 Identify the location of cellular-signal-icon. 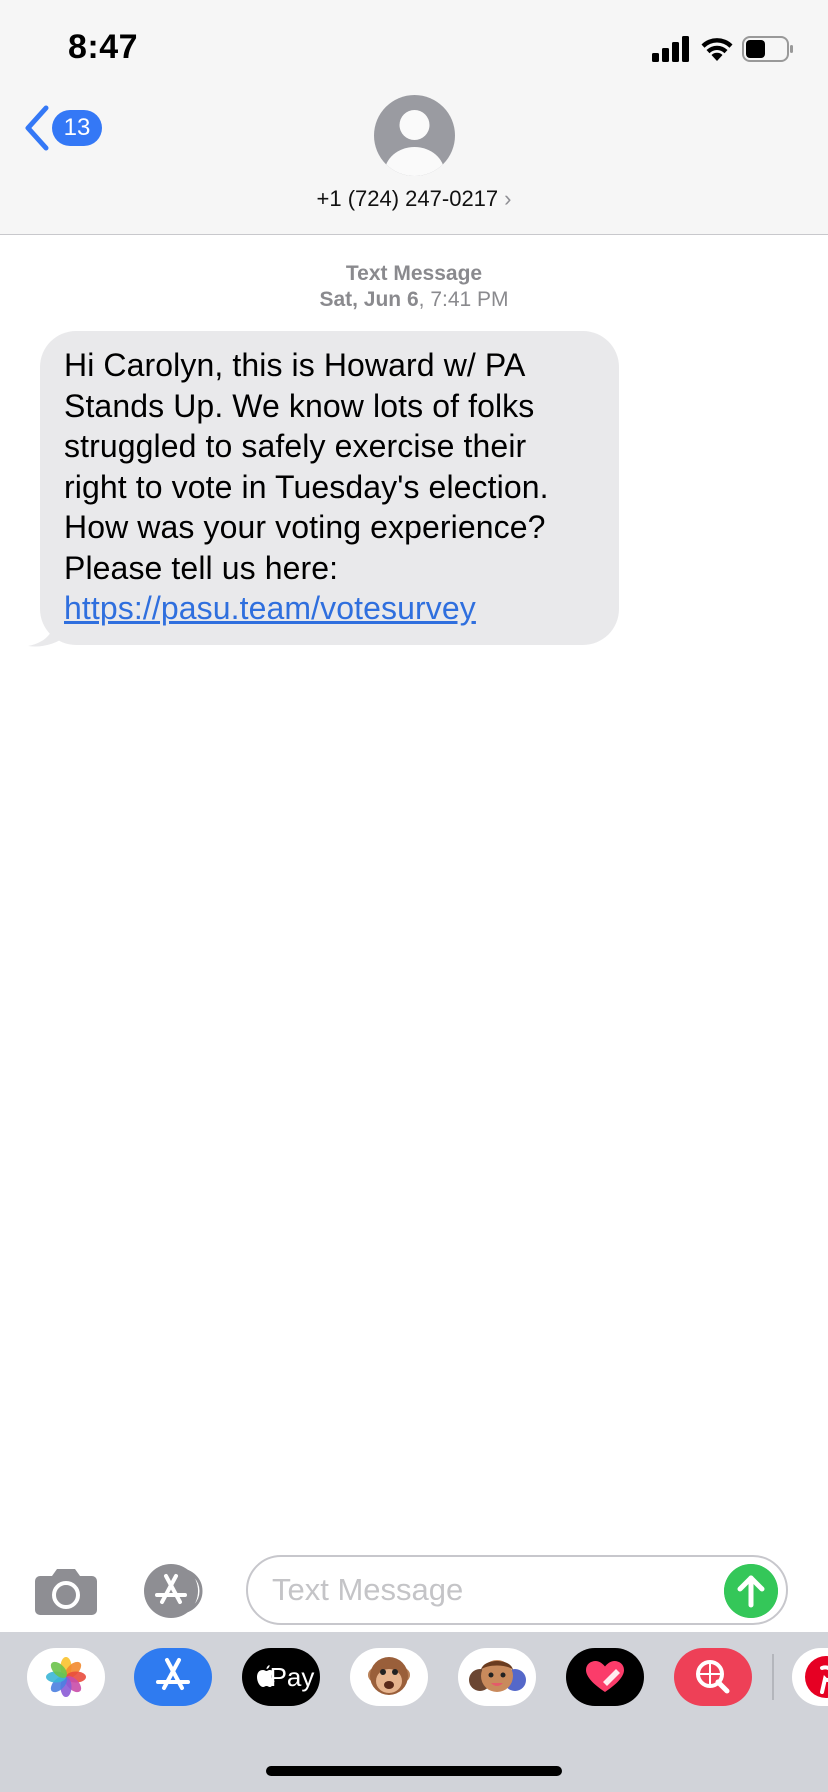
(670, 49).